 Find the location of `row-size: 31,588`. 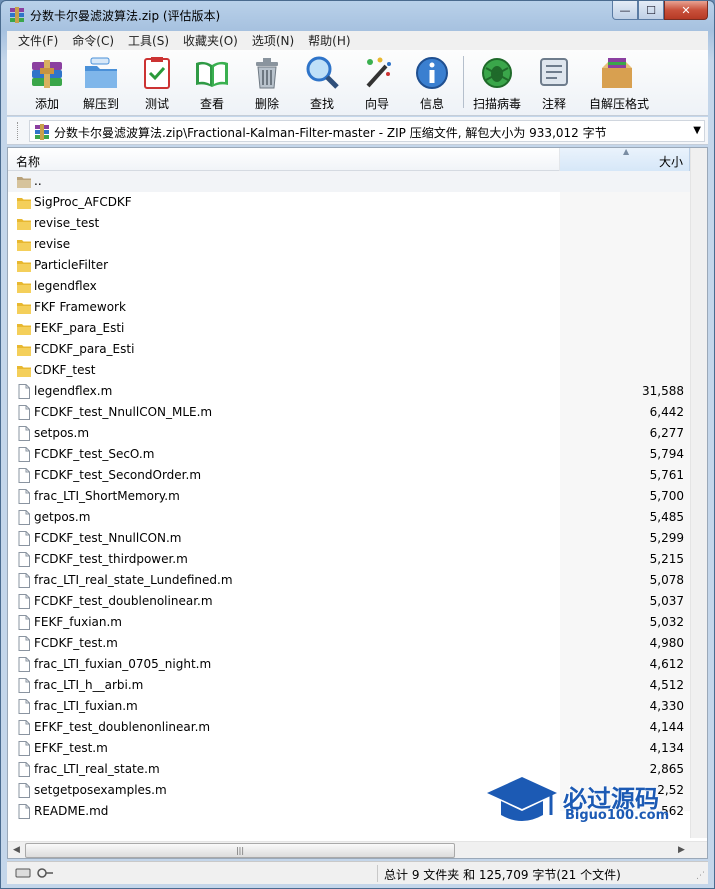

row-size: 31,588 is located at coordinates (663, 391).